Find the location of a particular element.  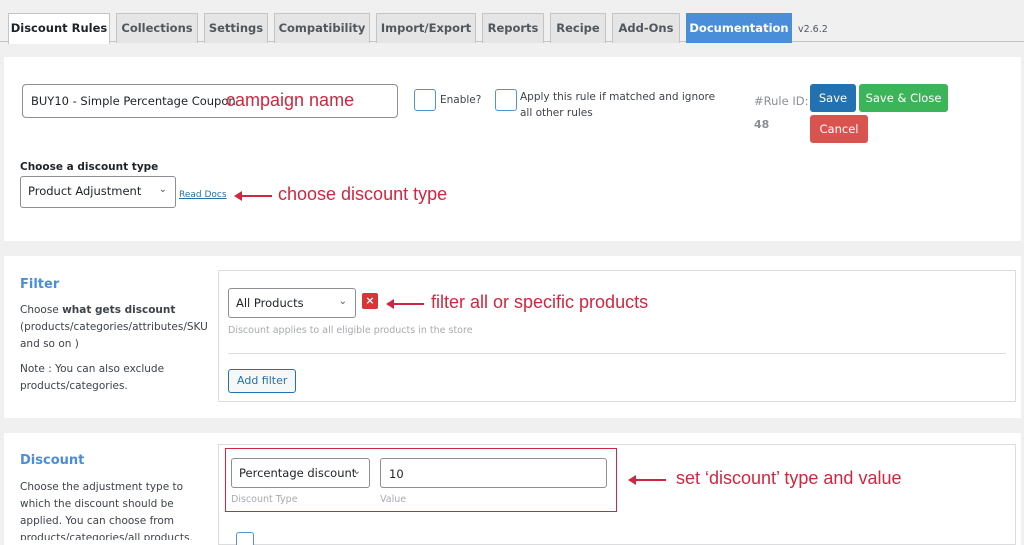

tab-add-ons: Add-Ons is located at coordinates (646, 28).